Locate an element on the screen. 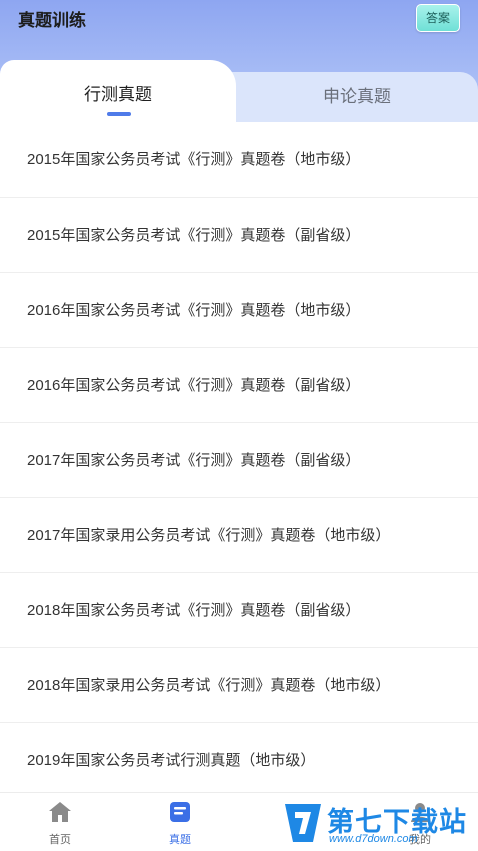 The height and width of the screenshot is (851, 478). tab-bar: 申论真题 行测真题 is located at coordinates (239, 91).